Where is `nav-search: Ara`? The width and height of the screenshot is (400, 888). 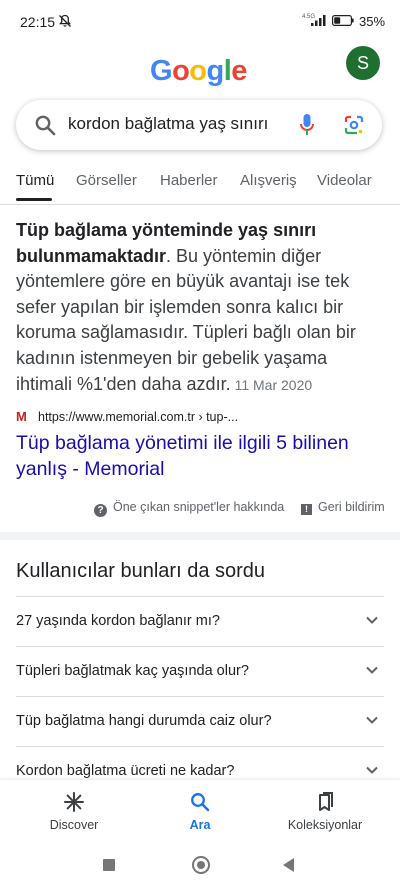 nav-search: Ara is located at coordinates (200, 812).